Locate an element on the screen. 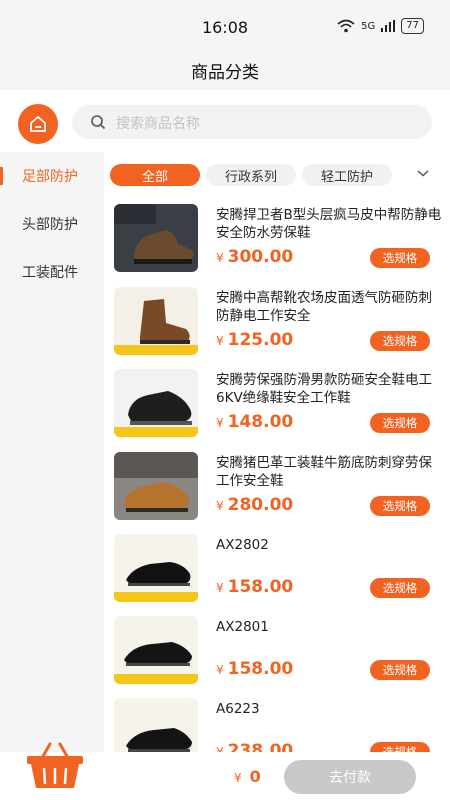  home-icon is located at coordinates (38, 124).